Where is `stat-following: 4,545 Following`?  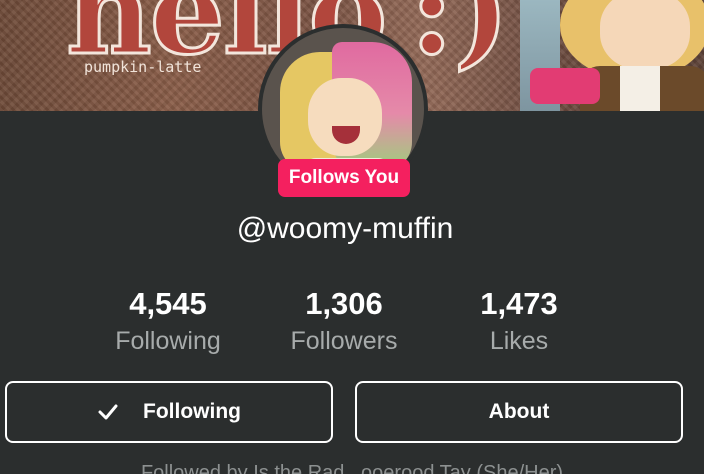 stat-following: 4,545 Following is located at coordinates (168, 321).